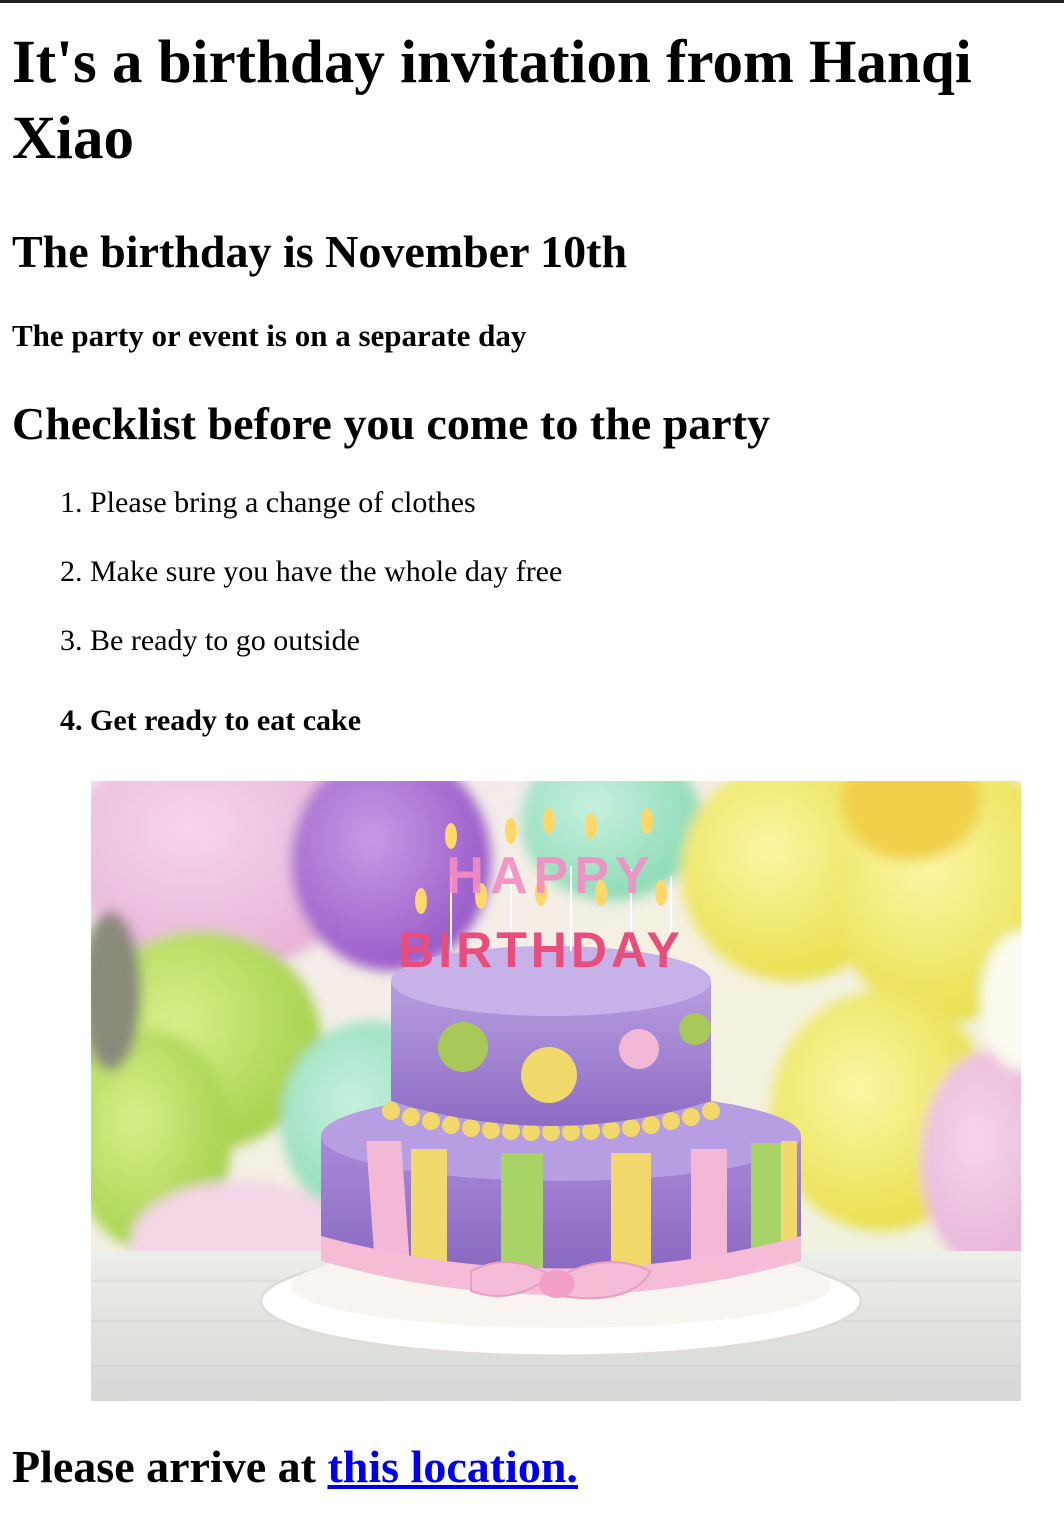 This screenshot has width=1064, height=1538. Describe the element at coordinates (571, 572) in the screenshot. I see `checklist-item: Make sure you have the whole day free` at that location.